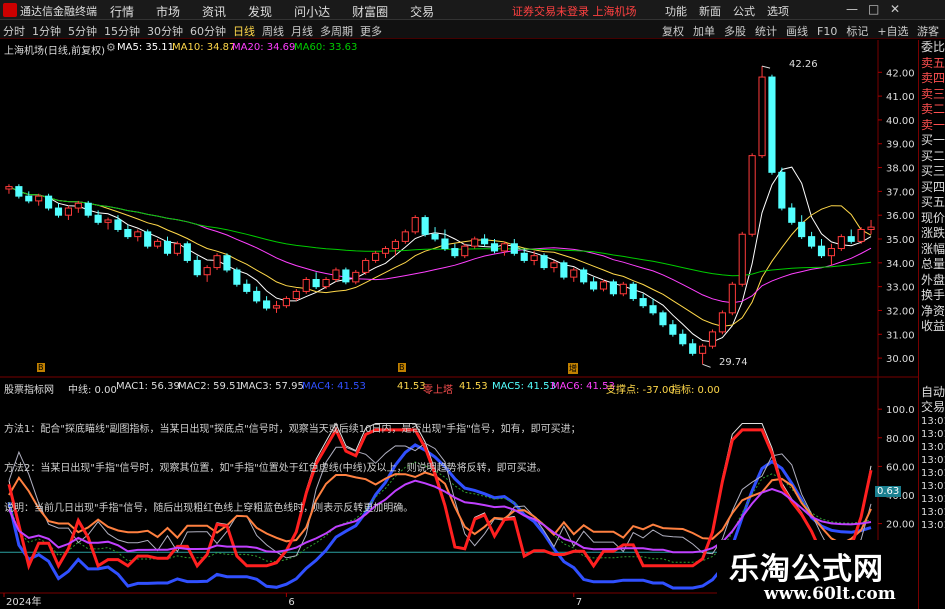 The image size is (945, 609). I want to click on period-tab: 1分钟, so click(46, 31).